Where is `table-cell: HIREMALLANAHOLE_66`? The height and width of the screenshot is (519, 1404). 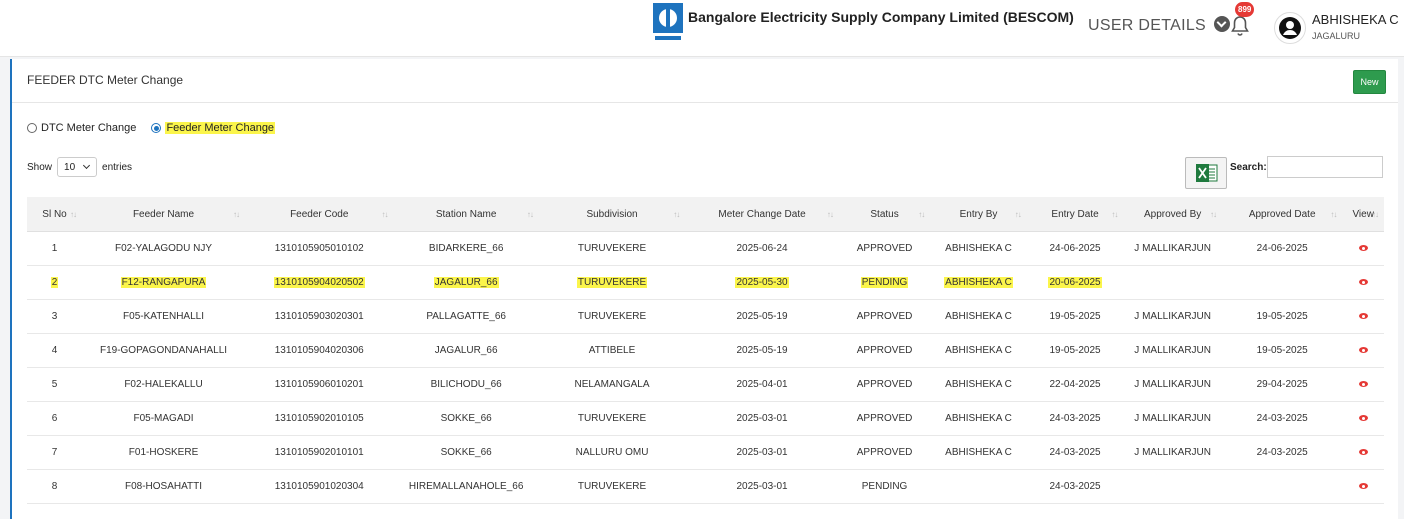 table-cell: HIREMALLANAHOLE_66 is located at coordinates (466, 486).